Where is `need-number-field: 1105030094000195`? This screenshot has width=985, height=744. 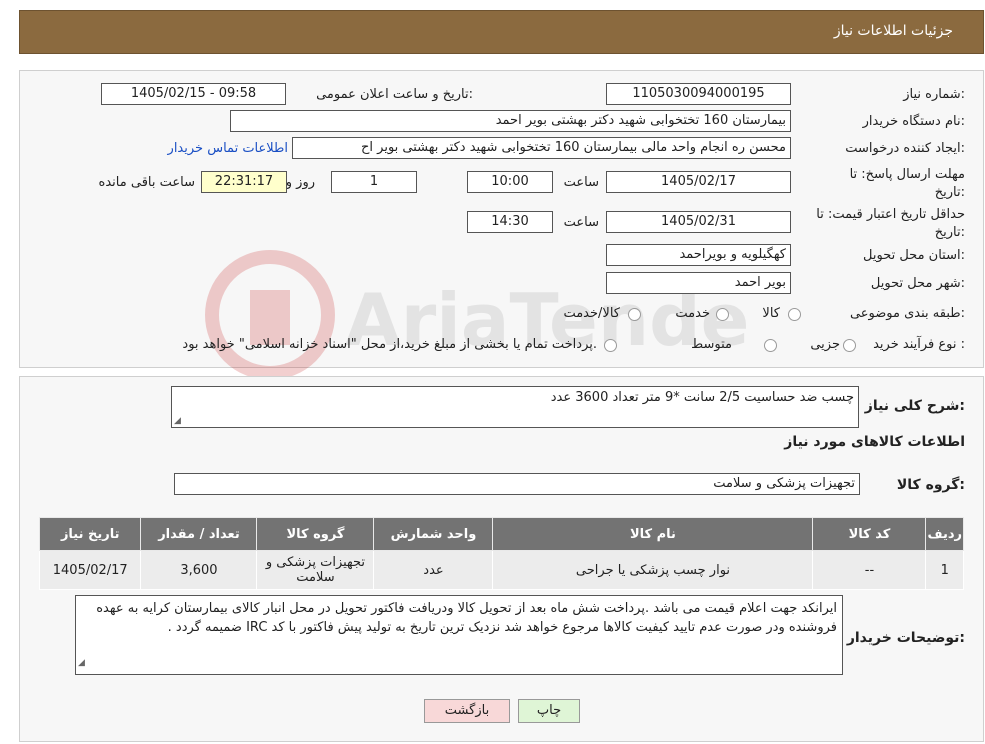
need-number-field: 1105030094000195 is located at coordinates (698, 94).